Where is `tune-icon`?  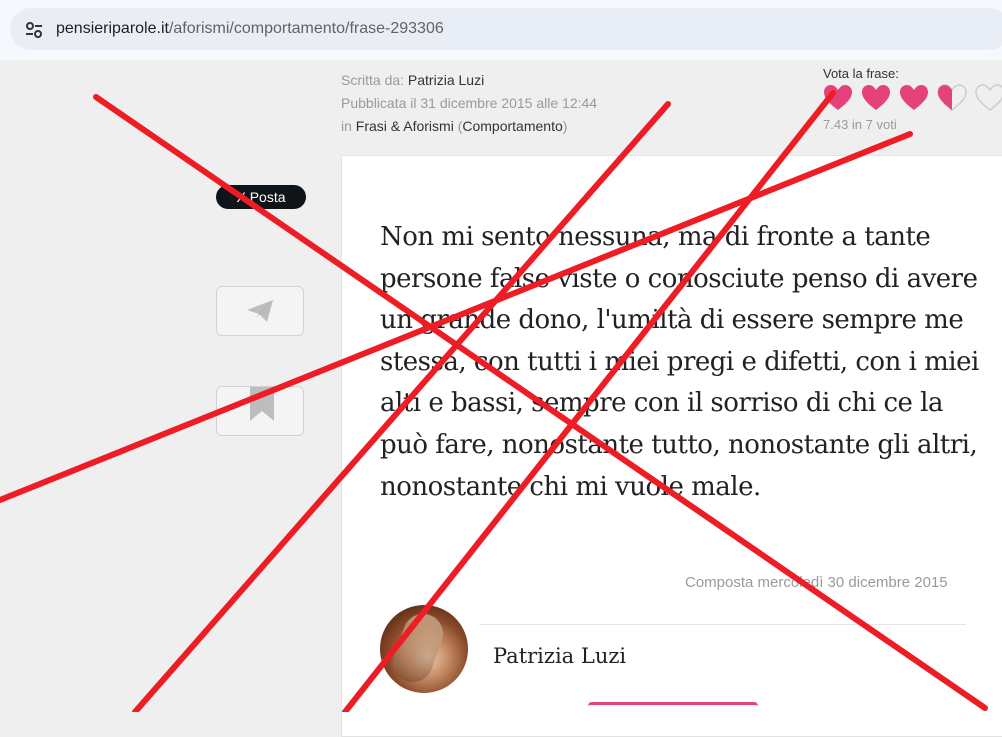
tune-icon is located at coordinates (34, 30).